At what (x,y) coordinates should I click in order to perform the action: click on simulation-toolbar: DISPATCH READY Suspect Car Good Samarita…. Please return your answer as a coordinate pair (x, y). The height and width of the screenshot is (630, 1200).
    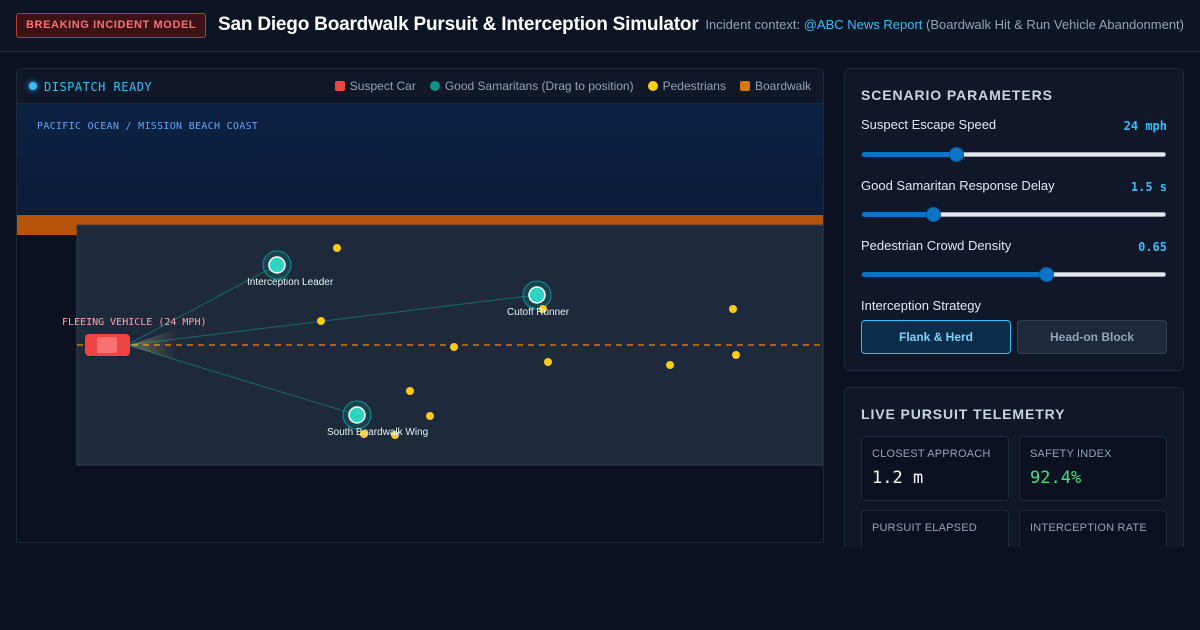
    Looking at the image, I should click on (420, 86).